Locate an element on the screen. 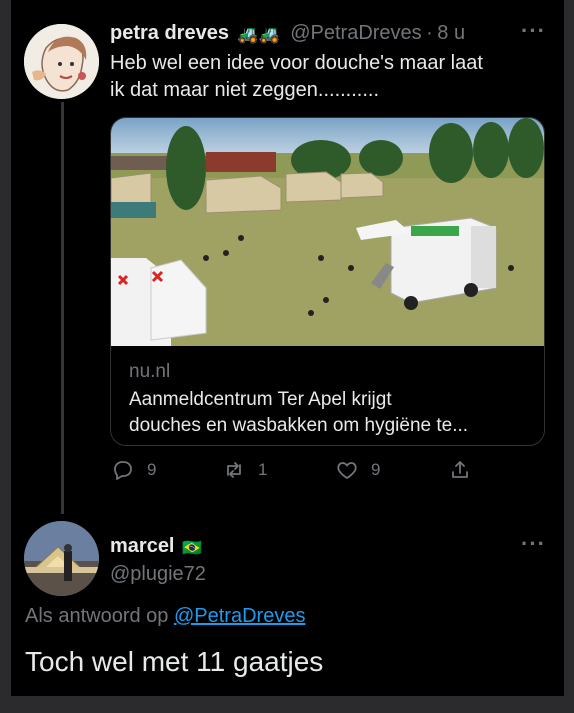 This screenshot has height=713, width=574. more-icon: ··· is located at coordinates (533, 31).